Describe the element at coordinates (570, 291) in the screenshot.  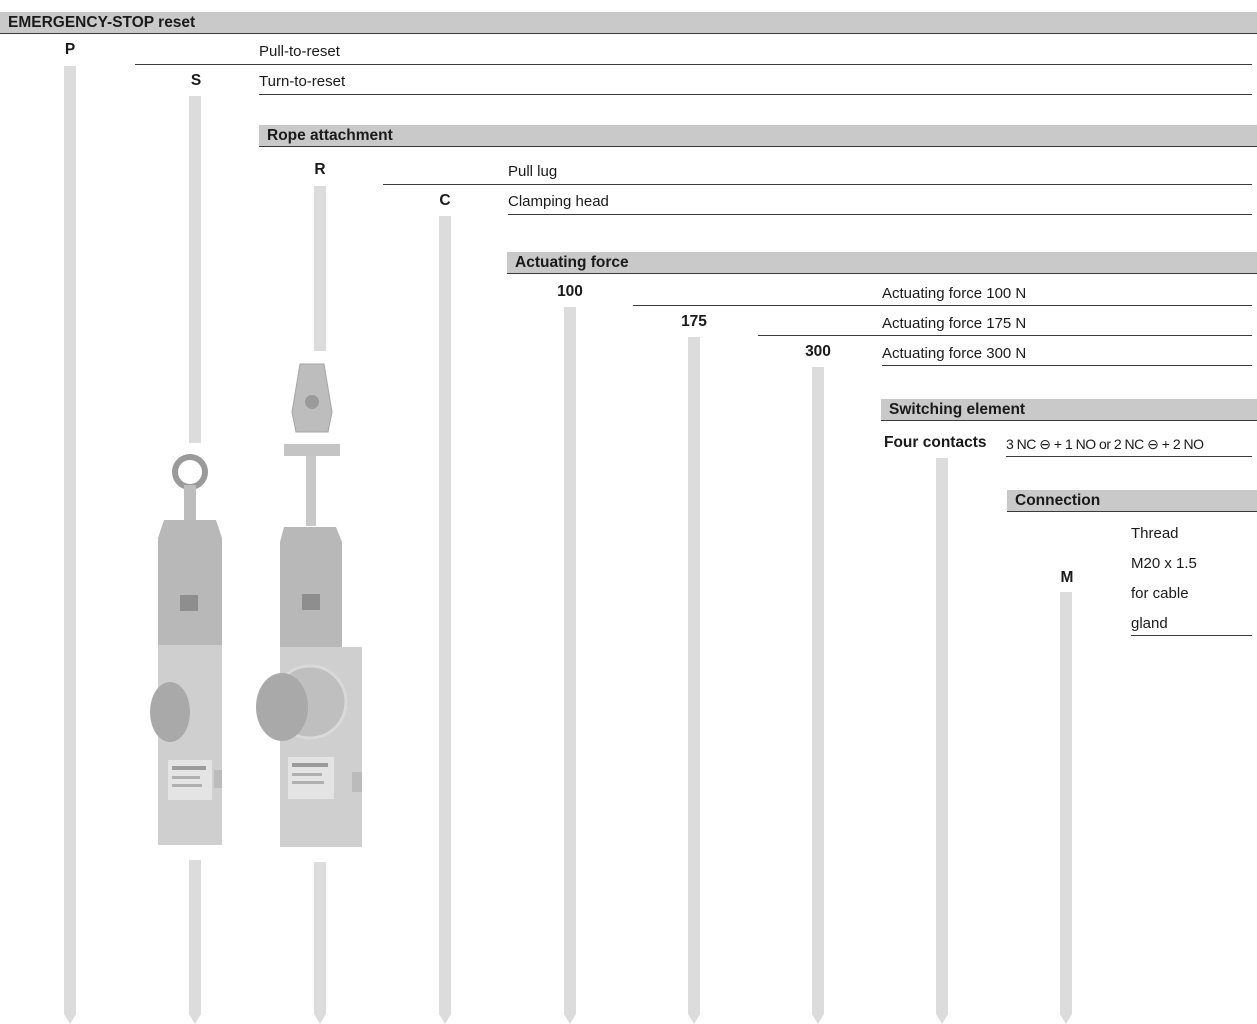
I see `code-100: 100` at that location.